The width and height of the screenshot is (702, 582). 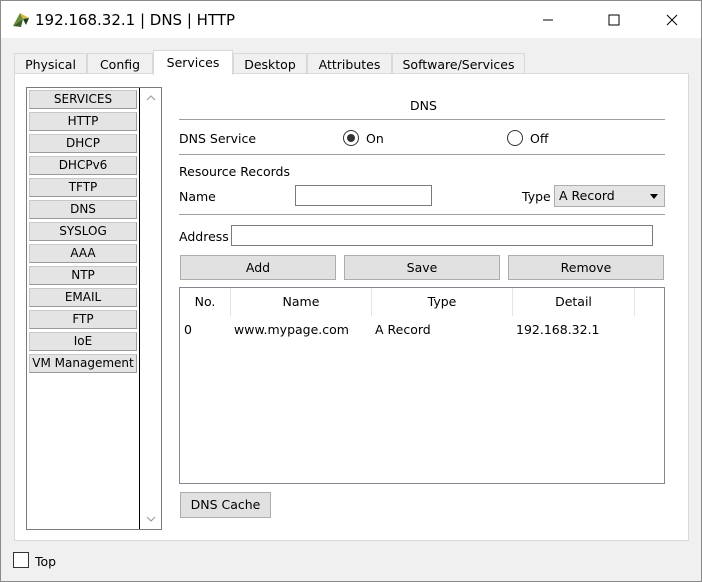 I want to click on top-checkbox, so click(x=21, y=560).